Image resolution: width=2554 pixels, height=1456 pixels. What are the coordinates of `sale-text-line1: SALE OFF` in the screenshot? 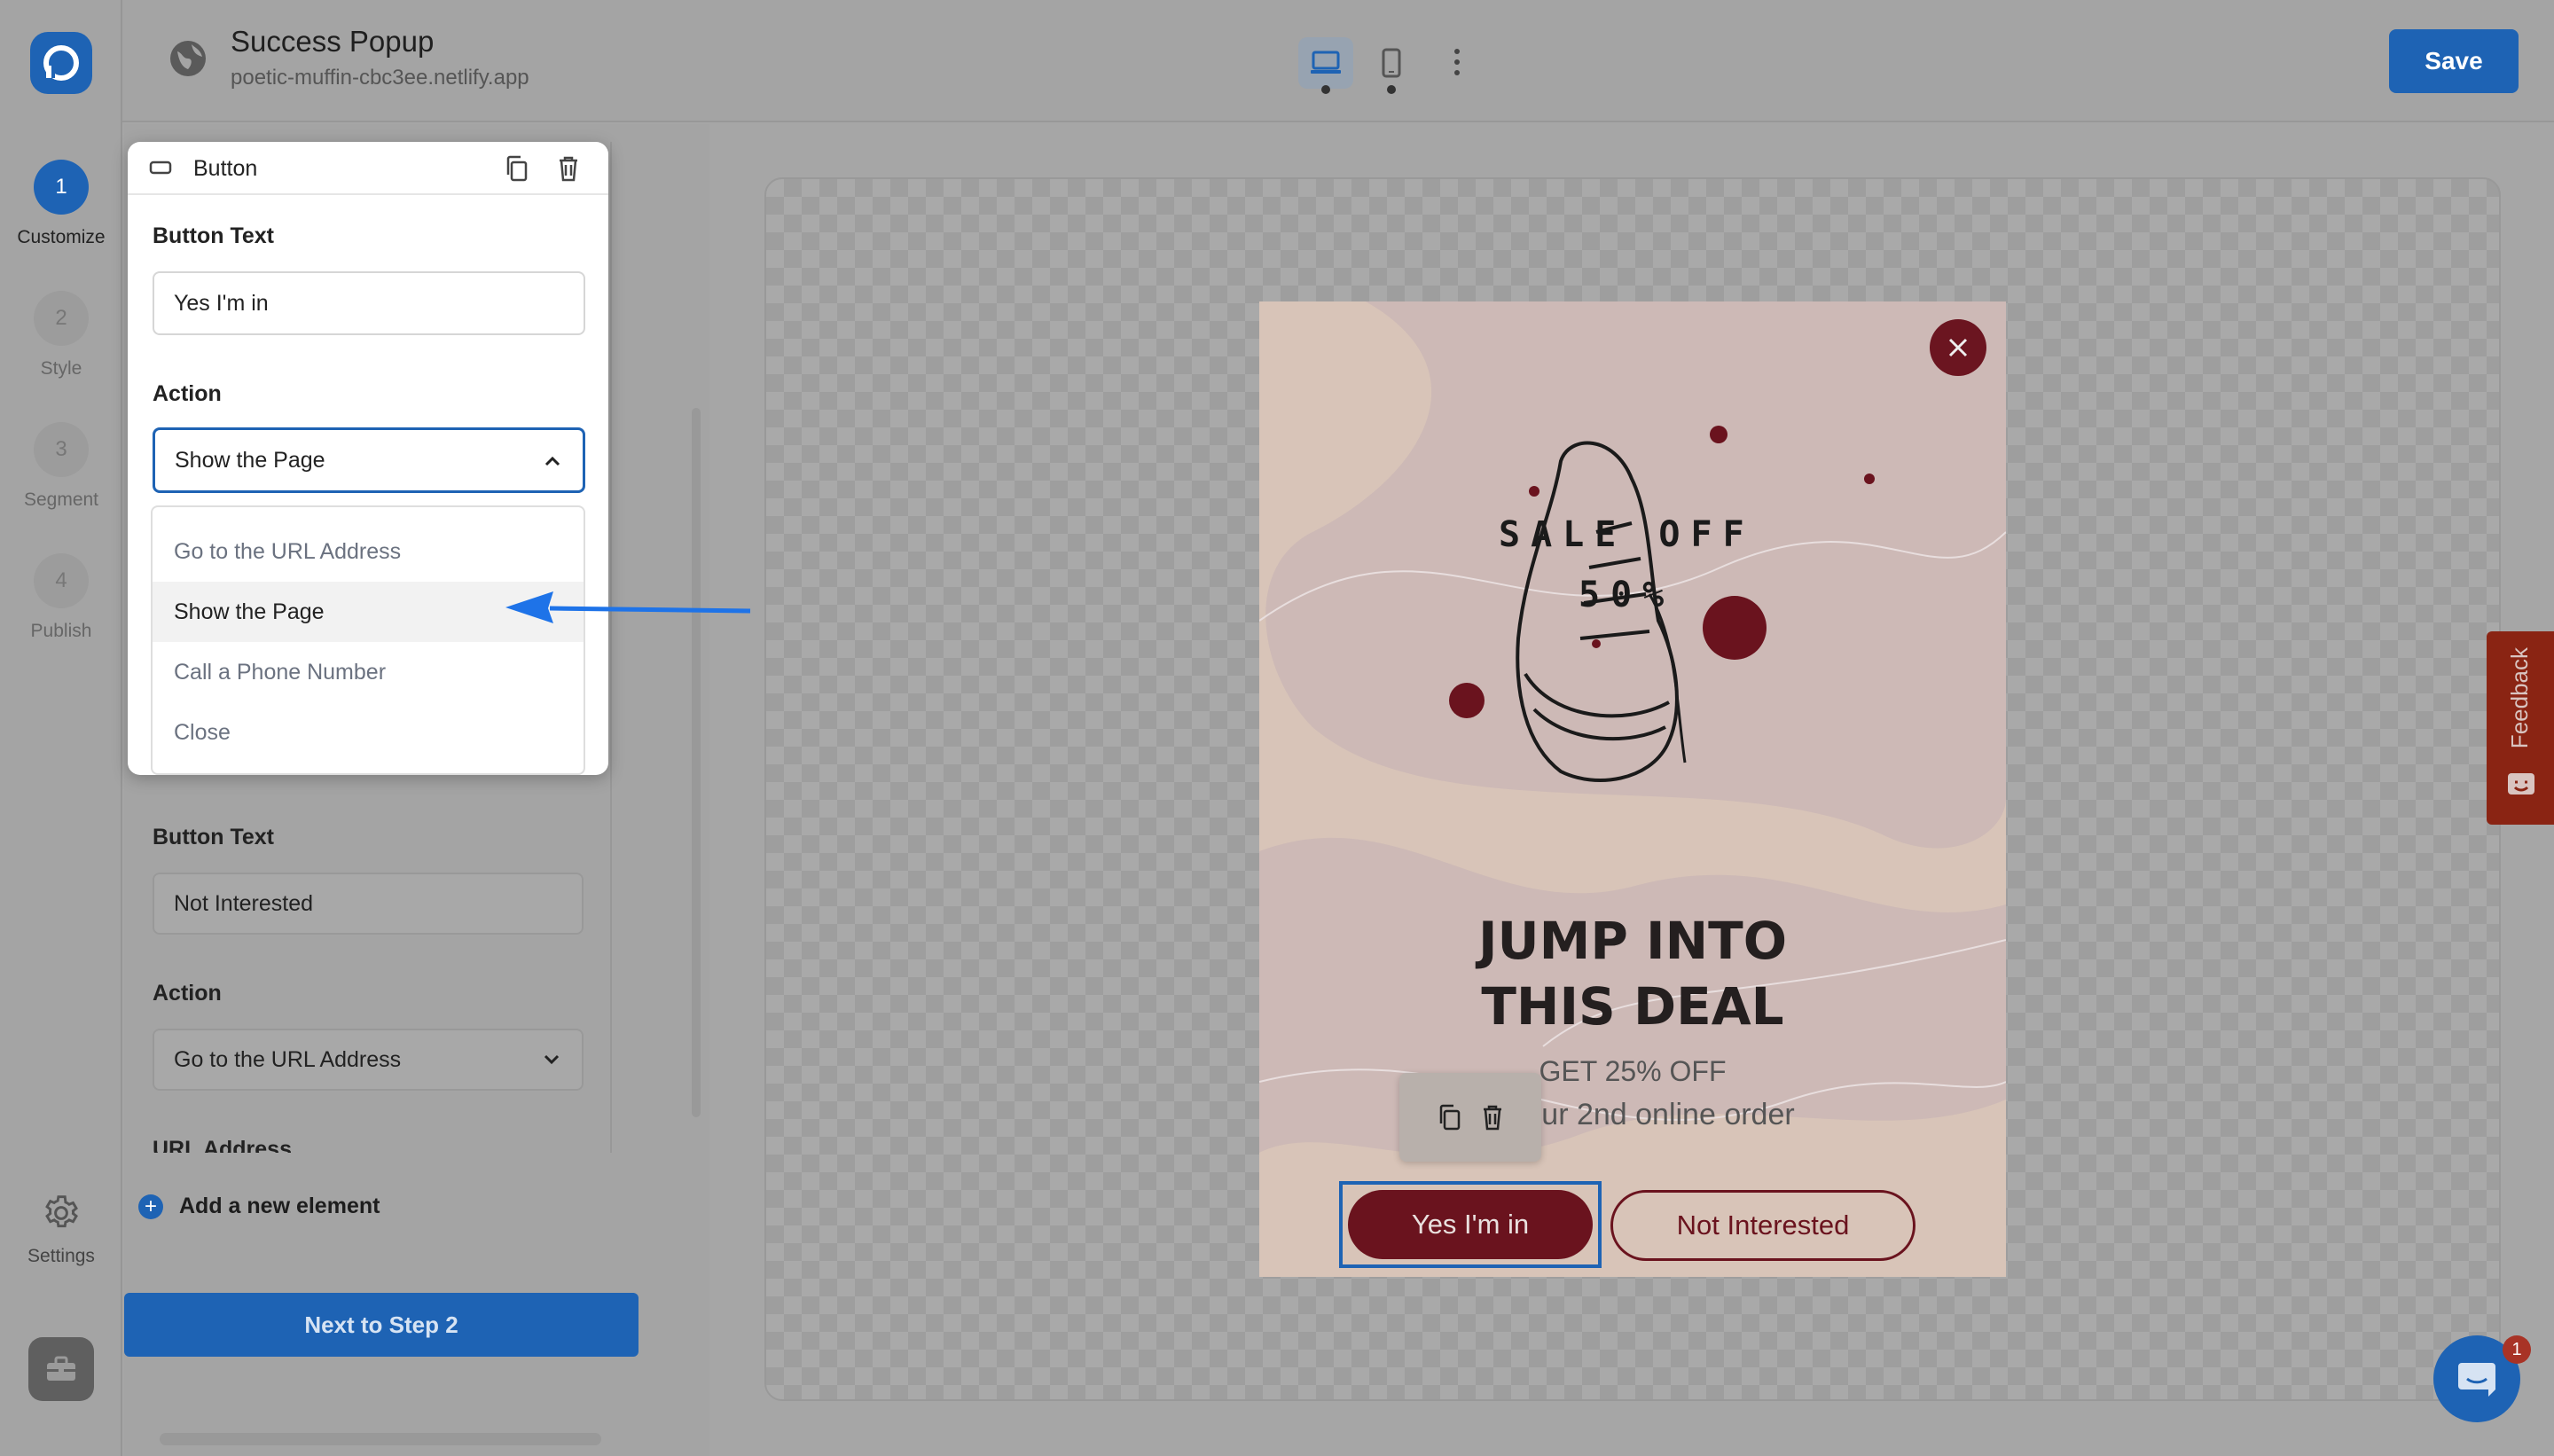 It's located at (1627, 534).